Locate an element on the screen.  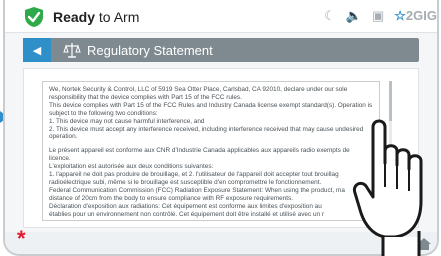
status-icons: ☾ 🔈 ▣ ☆2GIG is located at coordinates (380, 16).